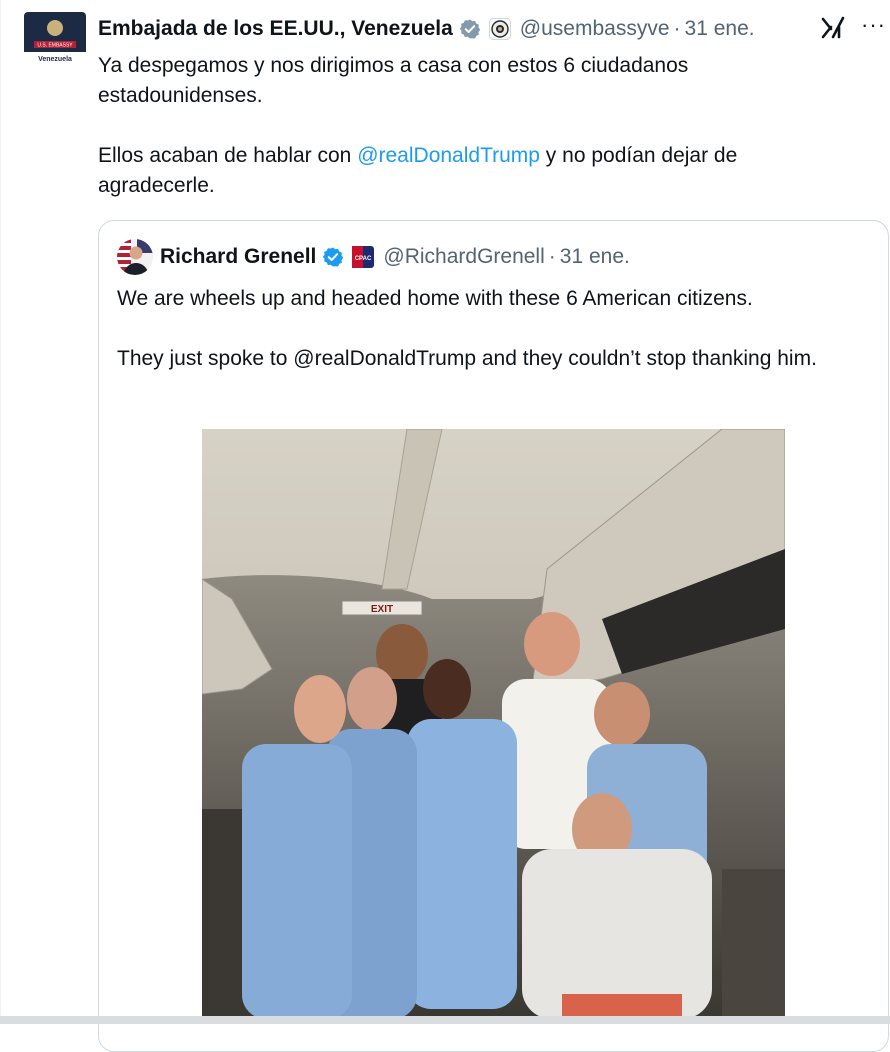 The width and height of the screenshot is (890, 1052). I want to click on us-seal-icon, so click(499, 29).